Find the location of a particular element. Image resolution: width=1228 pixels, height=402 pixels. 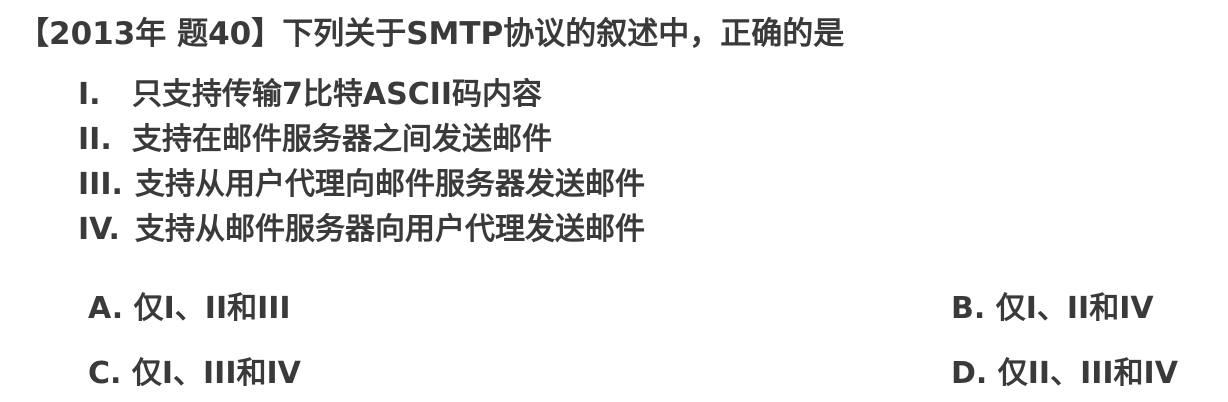

option-a: A. 仅I、II和III is located at coordinates (189, 309).